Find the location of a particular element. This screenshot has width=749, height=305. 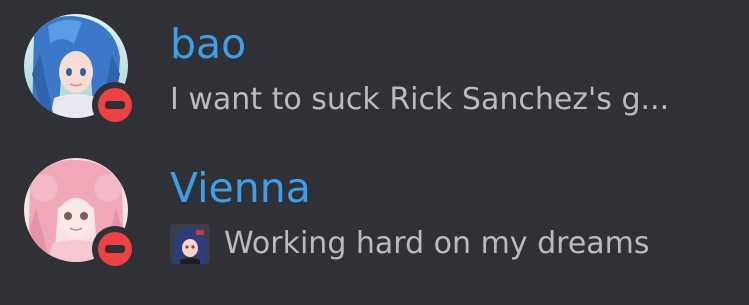

custom-status: Working hard on my dreams is located at coordinates (410, 244).